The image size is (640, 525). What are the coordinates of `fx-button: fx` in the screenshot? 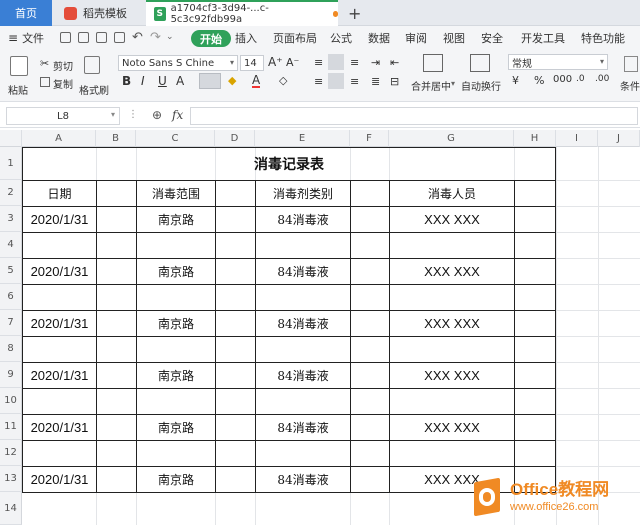 It's located at (177, 115).